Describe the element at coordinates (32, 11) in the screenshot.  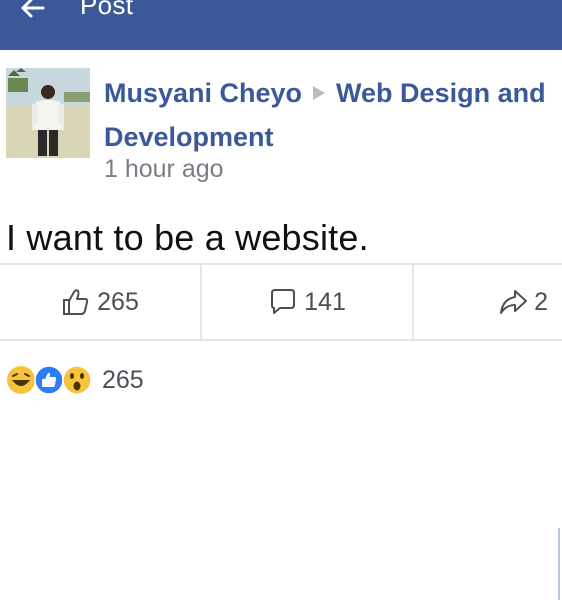
I see `back-arrow-icon` at that location.